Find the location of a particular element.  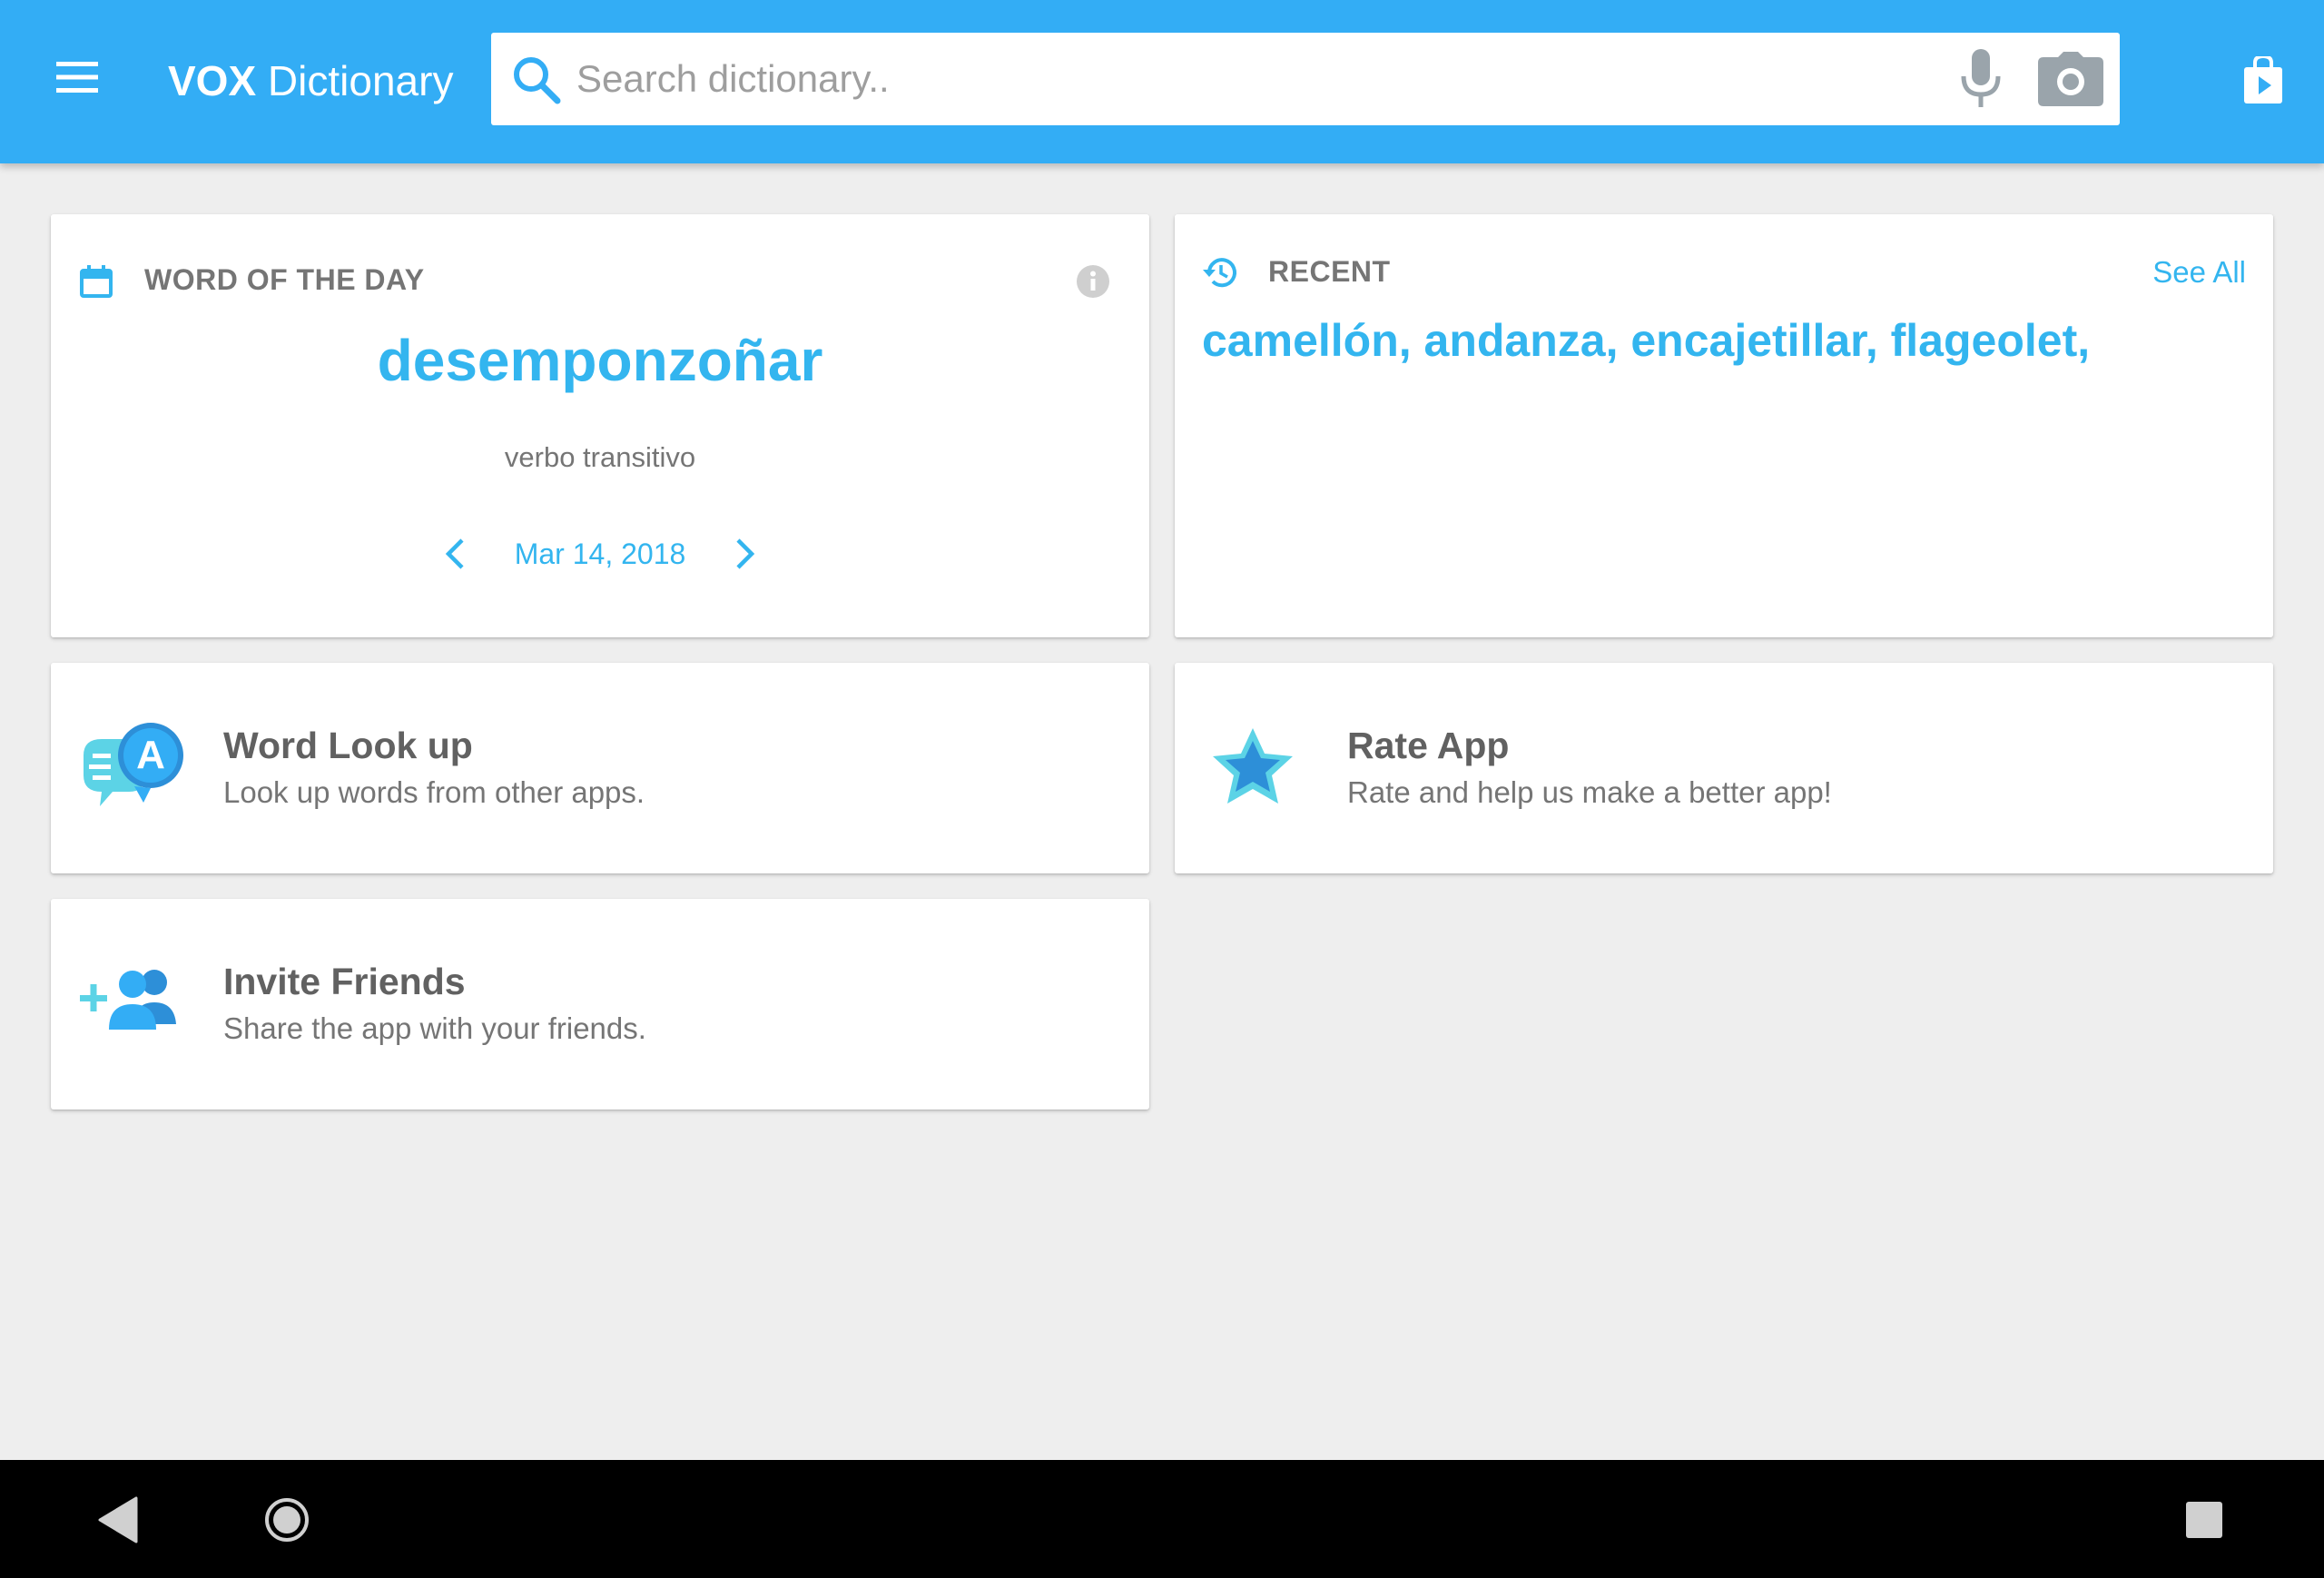

search-input is located at coordinates (1210, 79).